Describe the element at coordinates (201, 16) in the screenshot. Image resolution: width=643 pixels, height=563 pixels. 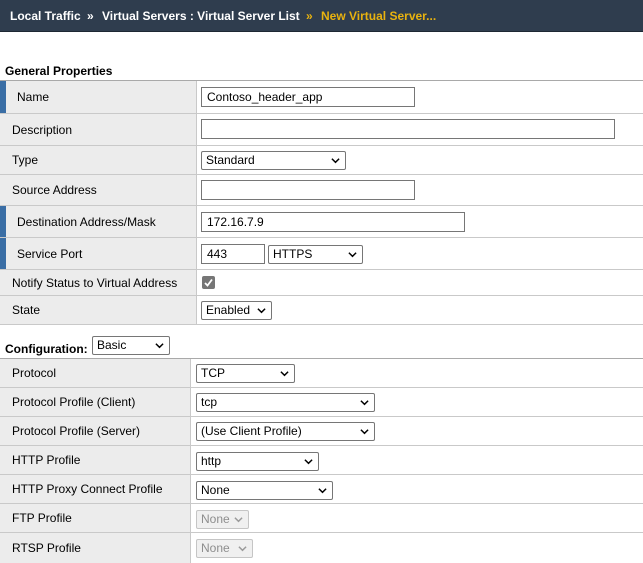
I see `breadcrumb-virtual-server-list: Virtual Servers : Virtual Server List` at that location.